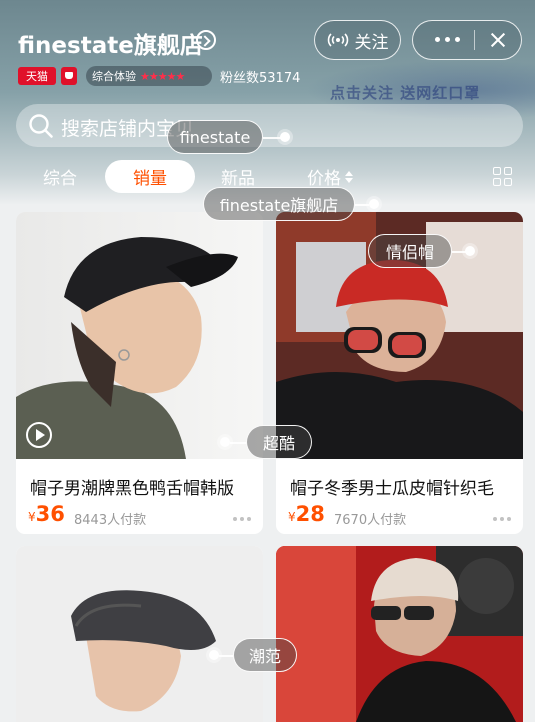  What do you see at coordinates (405, 93) in the screenshot?
I see `banner-text: 点击关注 送网红口罩` at bounding box center [405, 93].